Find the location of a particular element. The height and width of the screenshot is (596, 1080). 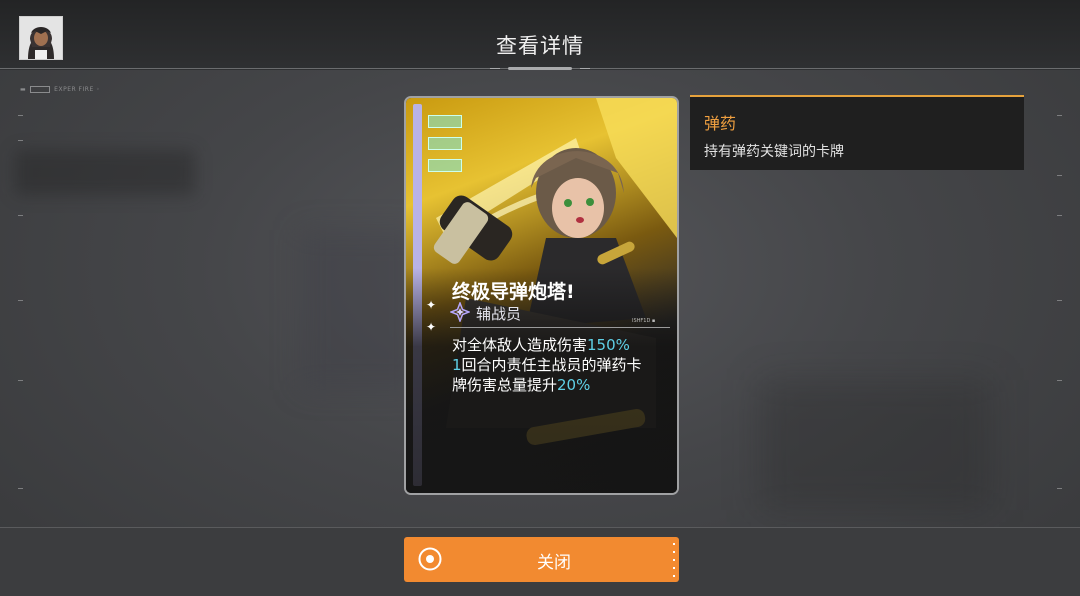

card-divider is located at coordinates (560, 327).